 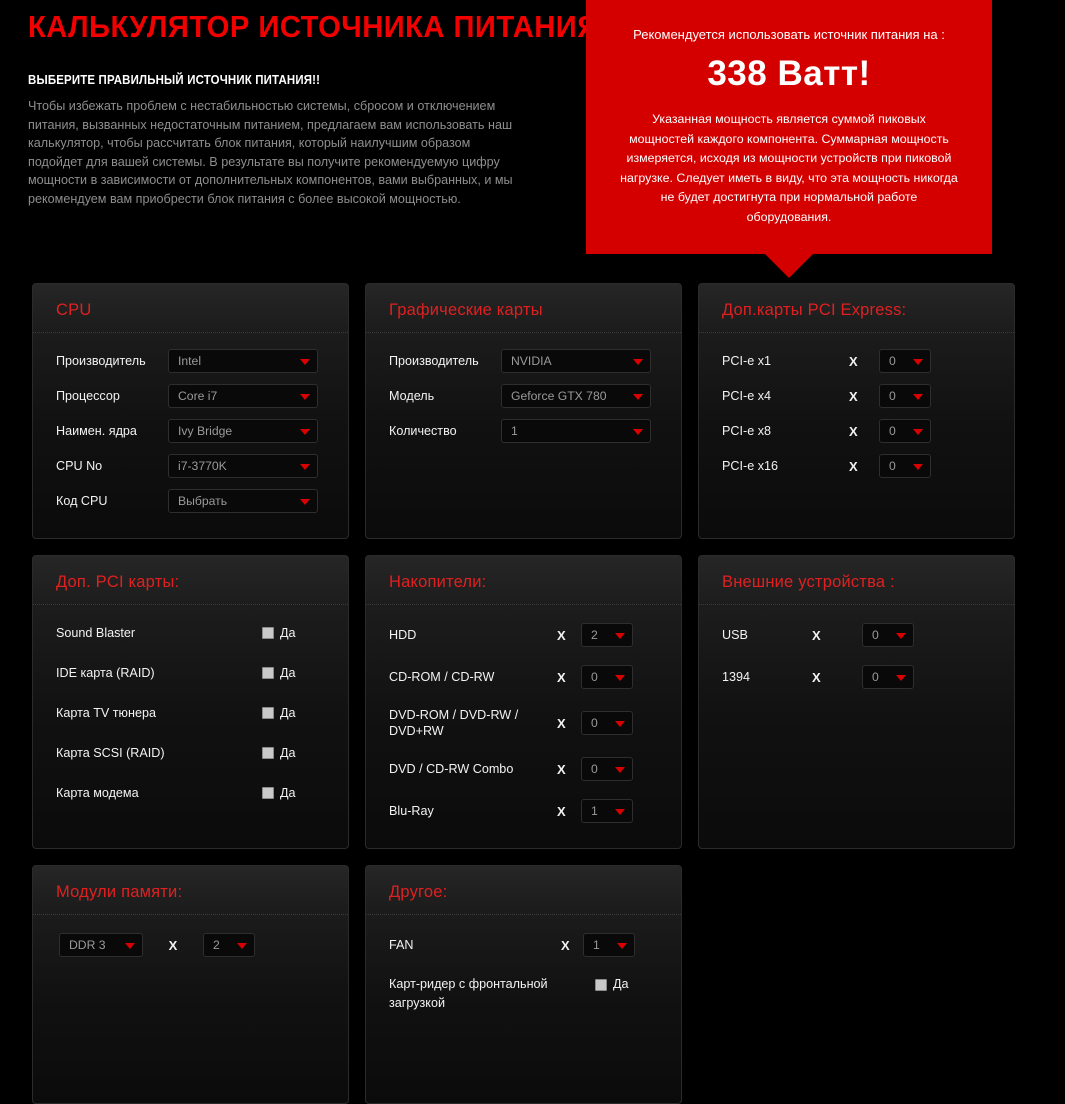 What do you see at coordinates (888, 677) in the screenshot?
I see `firewire-1394-quantity-select: 0` at bounding box center [888, 677].